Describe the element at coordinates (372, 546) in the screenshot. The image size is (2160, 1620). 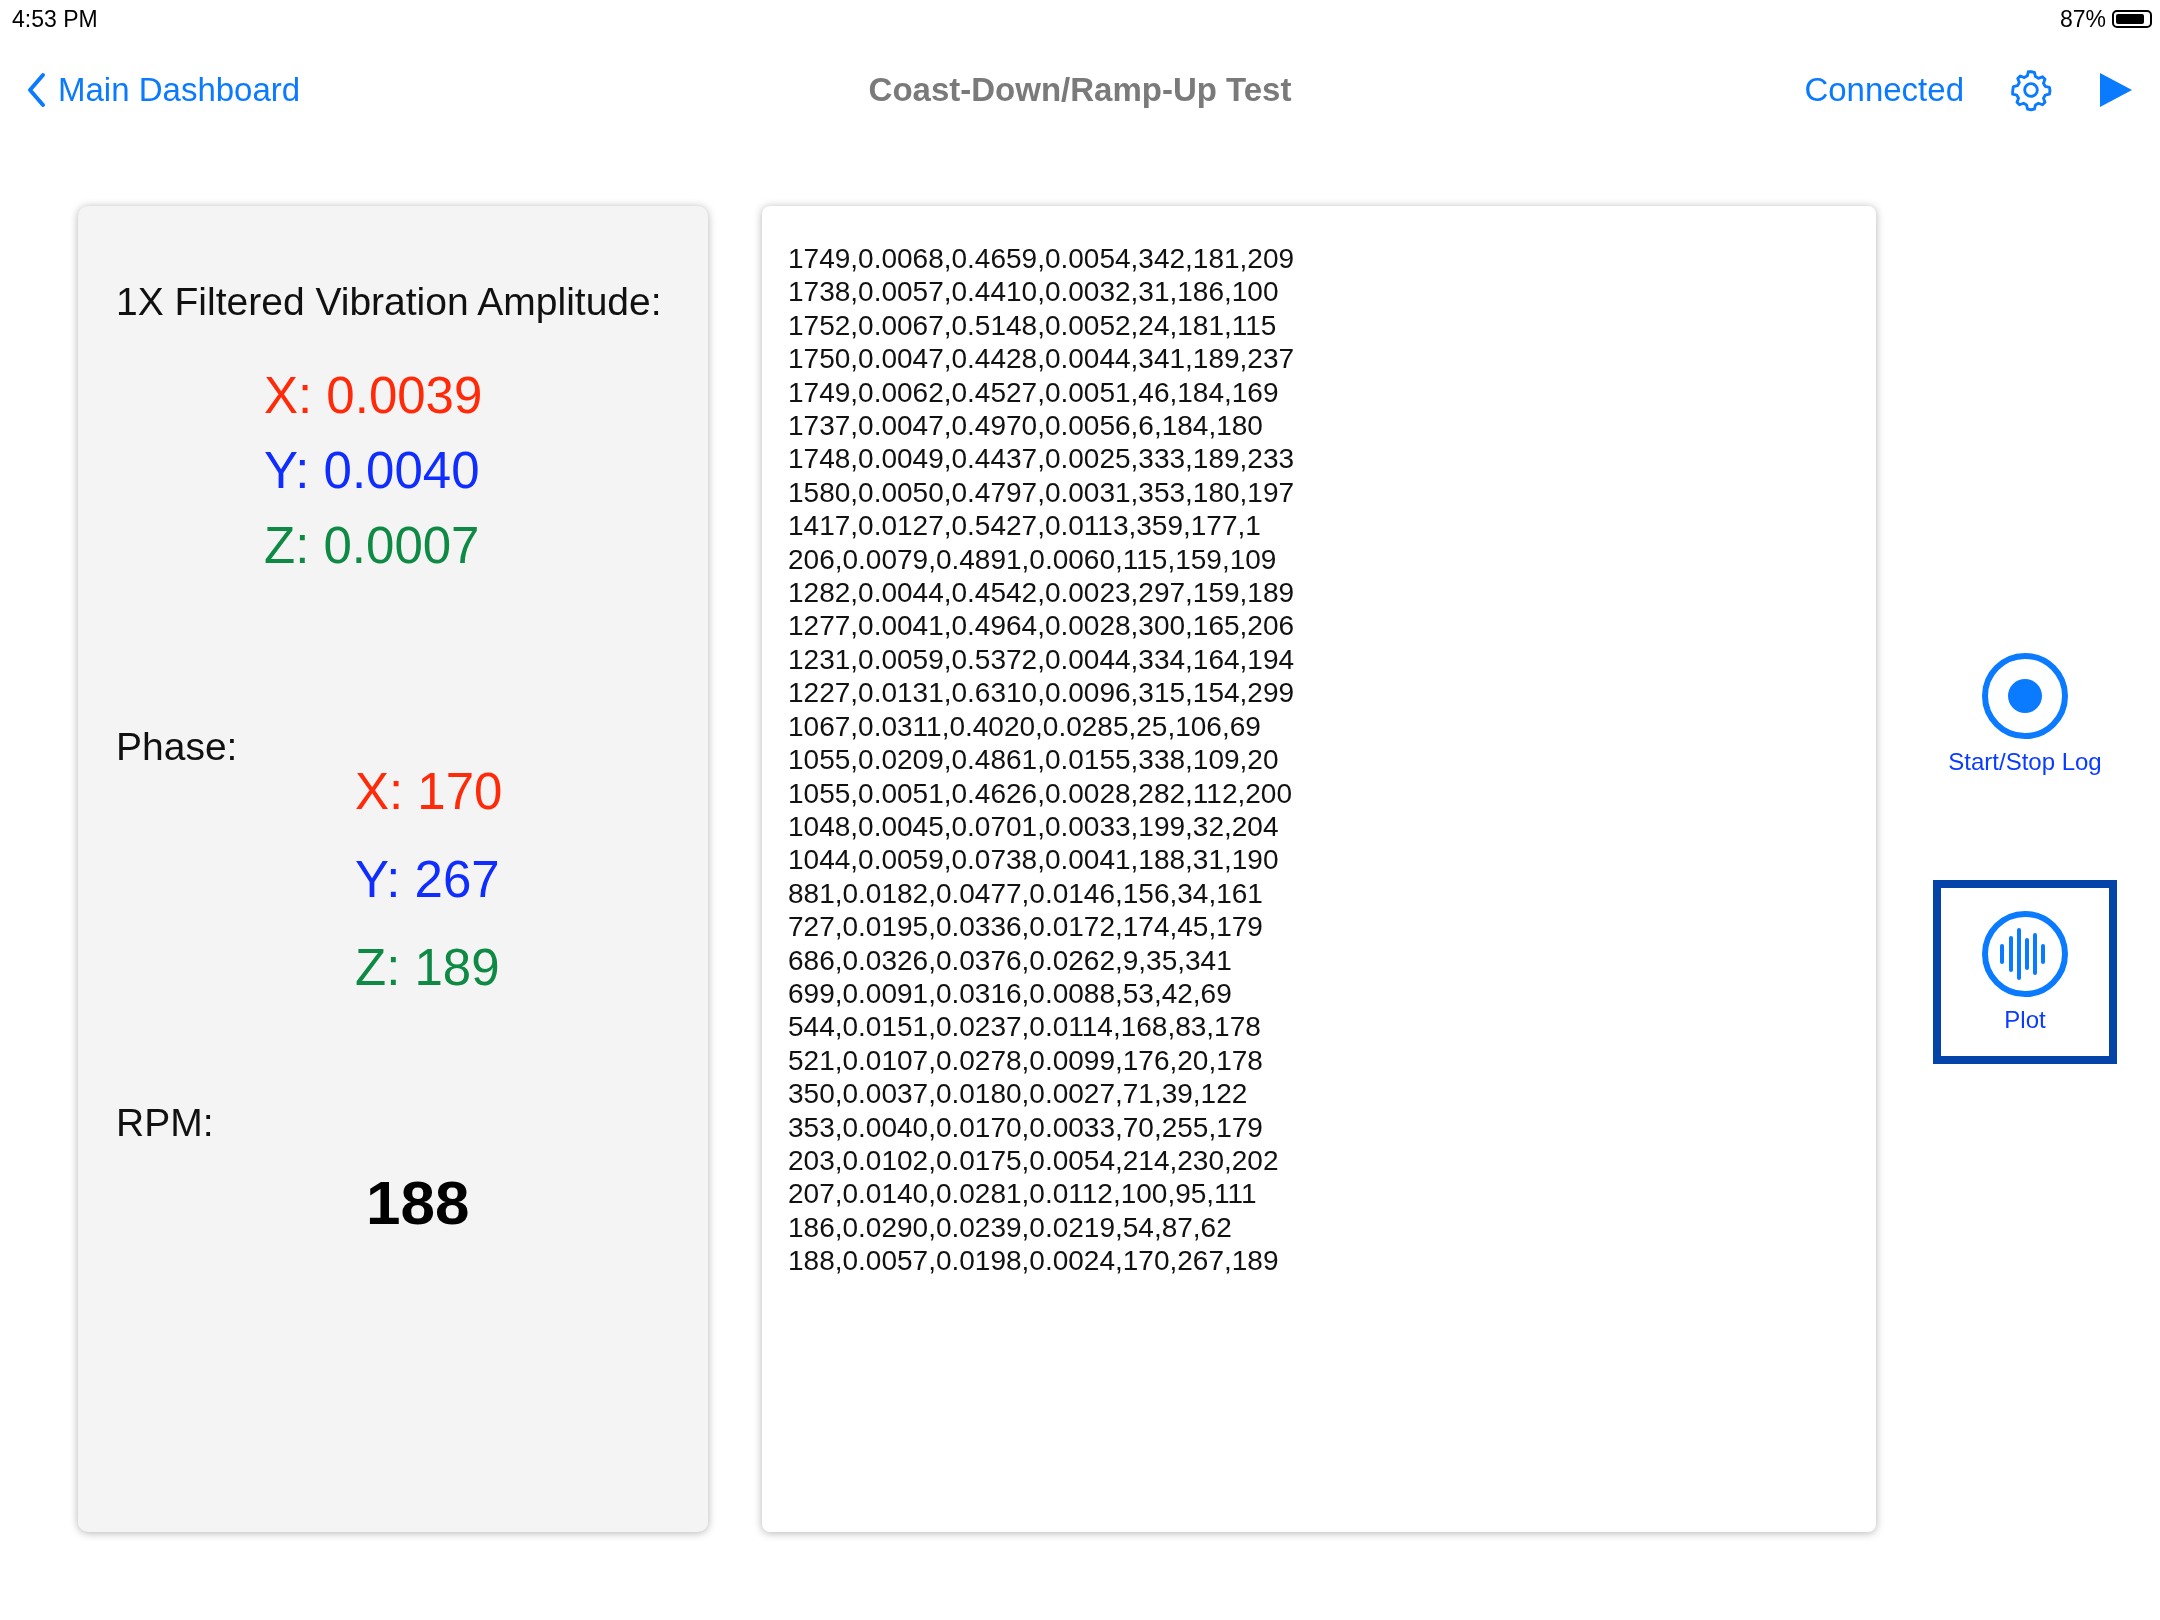
I see `amplitude-value: Z: 0.0007` at that location.